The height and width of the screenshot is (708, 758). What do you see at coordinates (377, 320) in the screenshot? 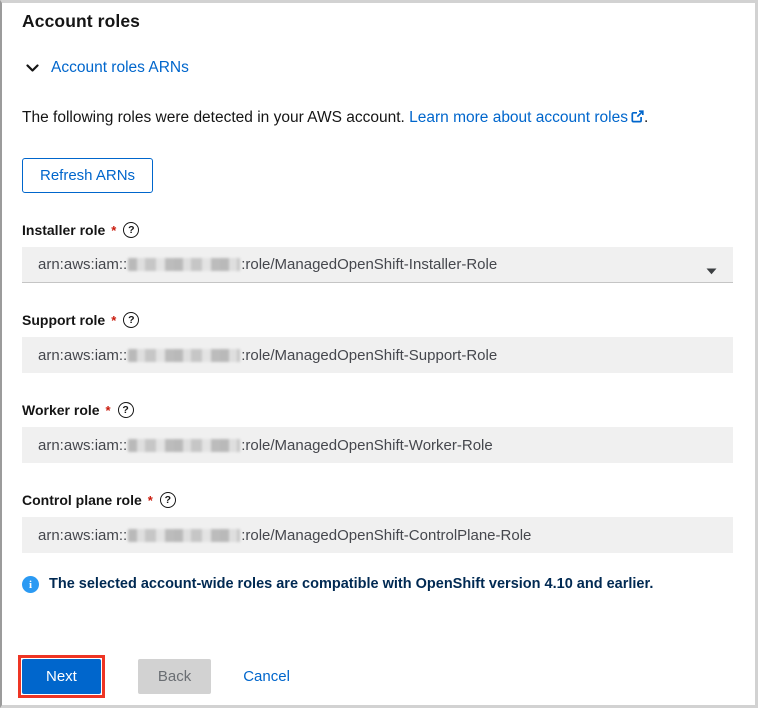
I see `support-role-label-row: Support role * ?` at bounding box center [377, 320].